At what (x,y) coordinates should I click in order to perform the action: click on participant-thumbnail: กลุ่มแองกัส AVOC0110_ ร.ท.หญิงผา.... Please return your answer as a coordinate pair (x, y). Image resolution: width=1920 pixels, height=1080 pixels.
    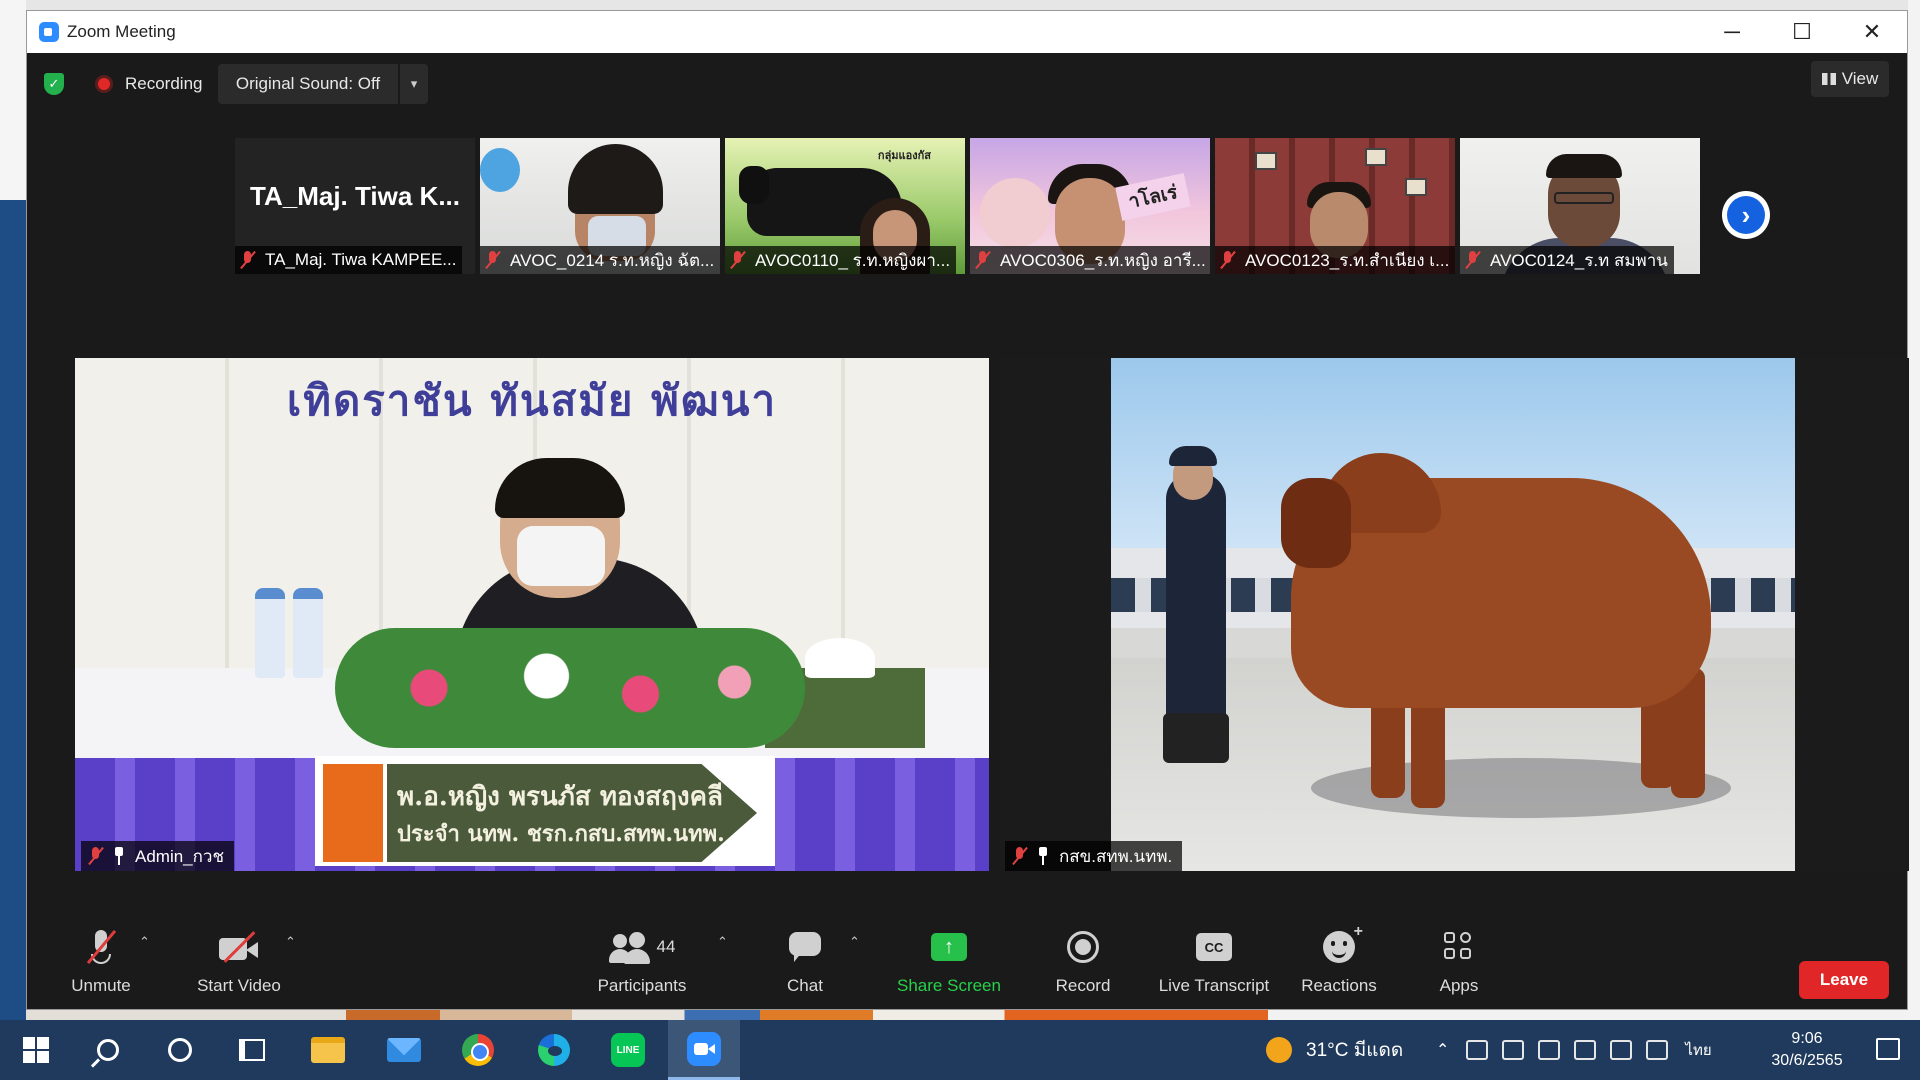
    Looking at the image, I should click on (845, 206).